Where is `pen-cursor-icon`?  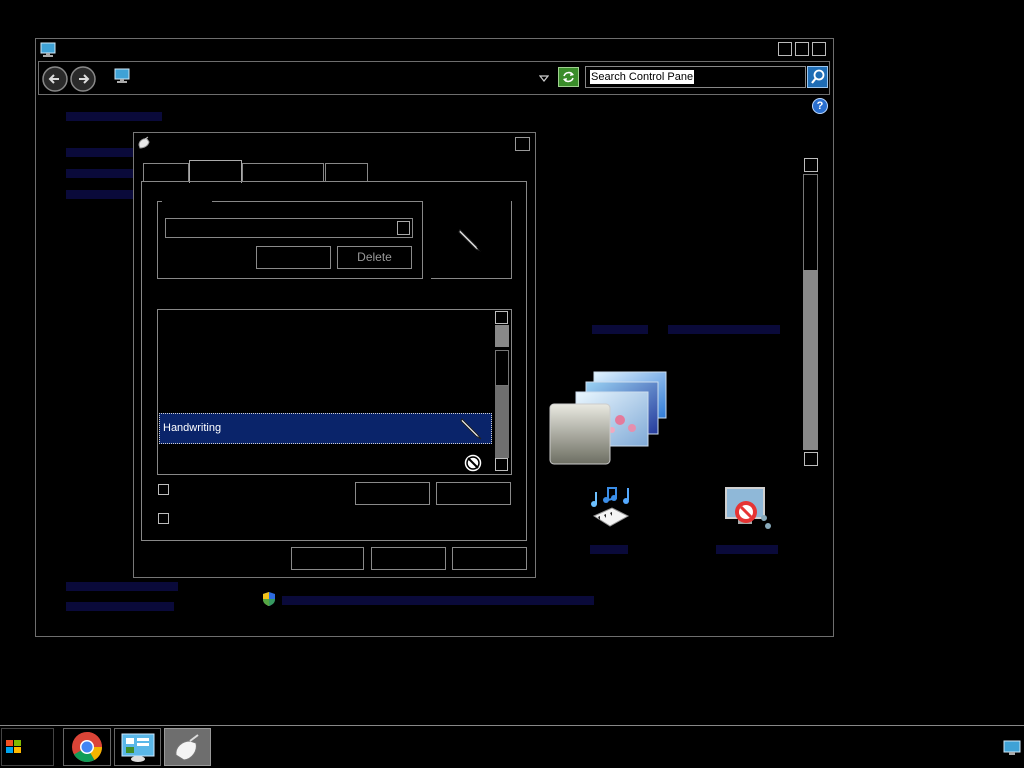 pen-cursor-icon is located at coordinates (471, 241).